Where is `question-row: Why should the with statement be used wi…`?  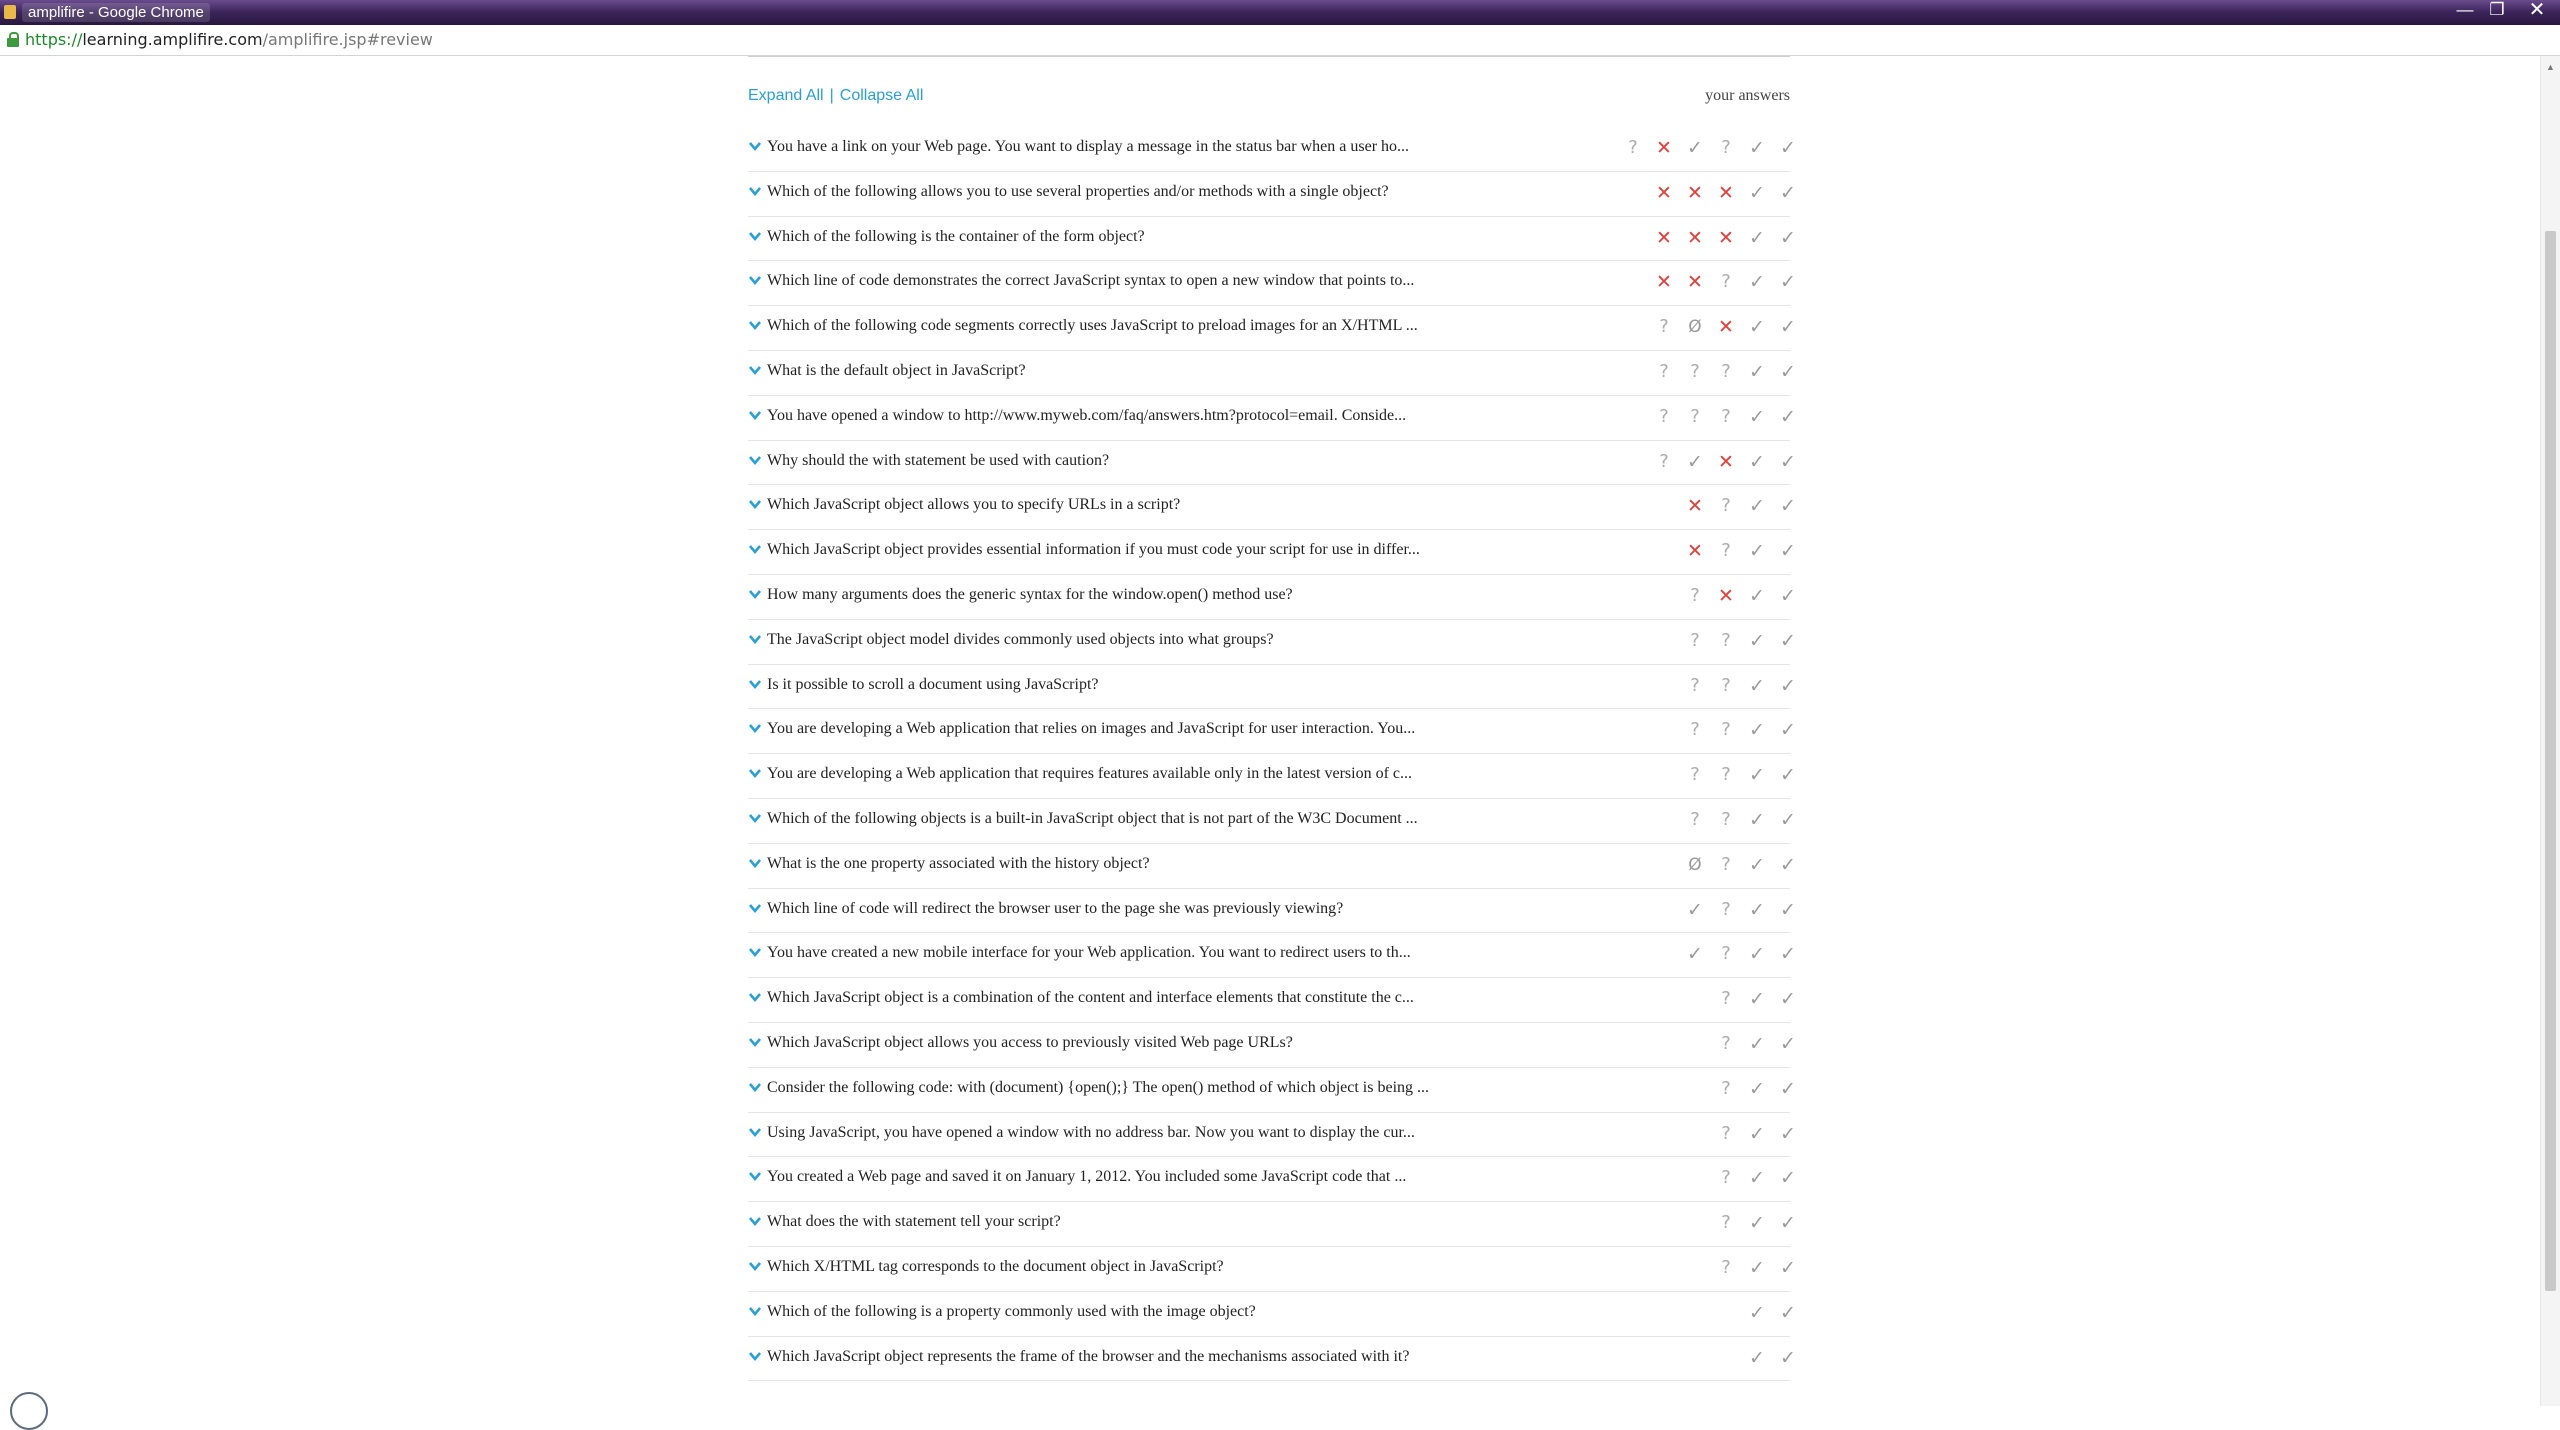 question-row: Why should the with statement be used wi… is located at coordinates (1272, 463).